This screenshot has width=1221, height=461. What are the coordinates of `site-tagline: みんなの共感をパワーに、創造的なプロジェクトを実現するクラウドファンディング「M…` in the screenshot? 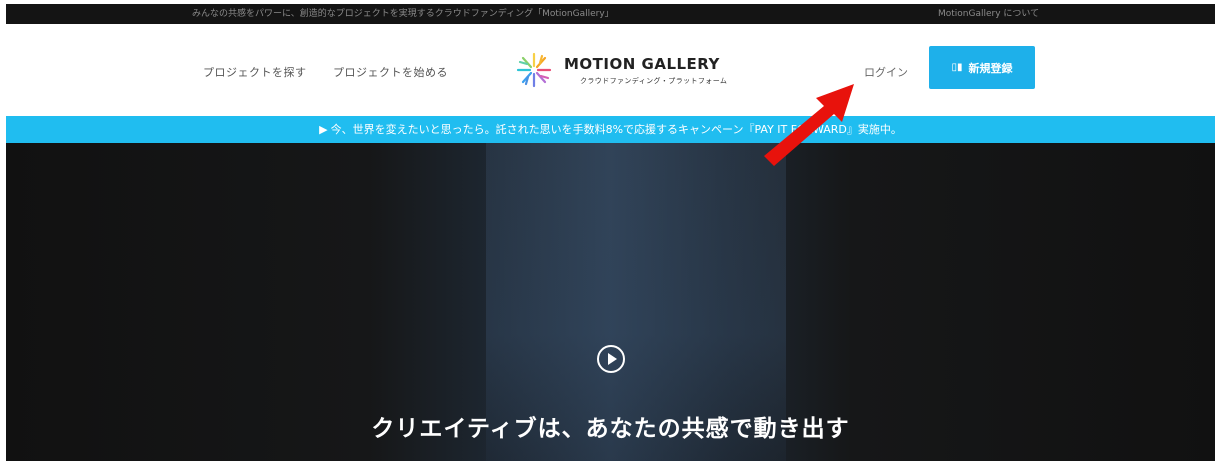 It's located at (403, 14).